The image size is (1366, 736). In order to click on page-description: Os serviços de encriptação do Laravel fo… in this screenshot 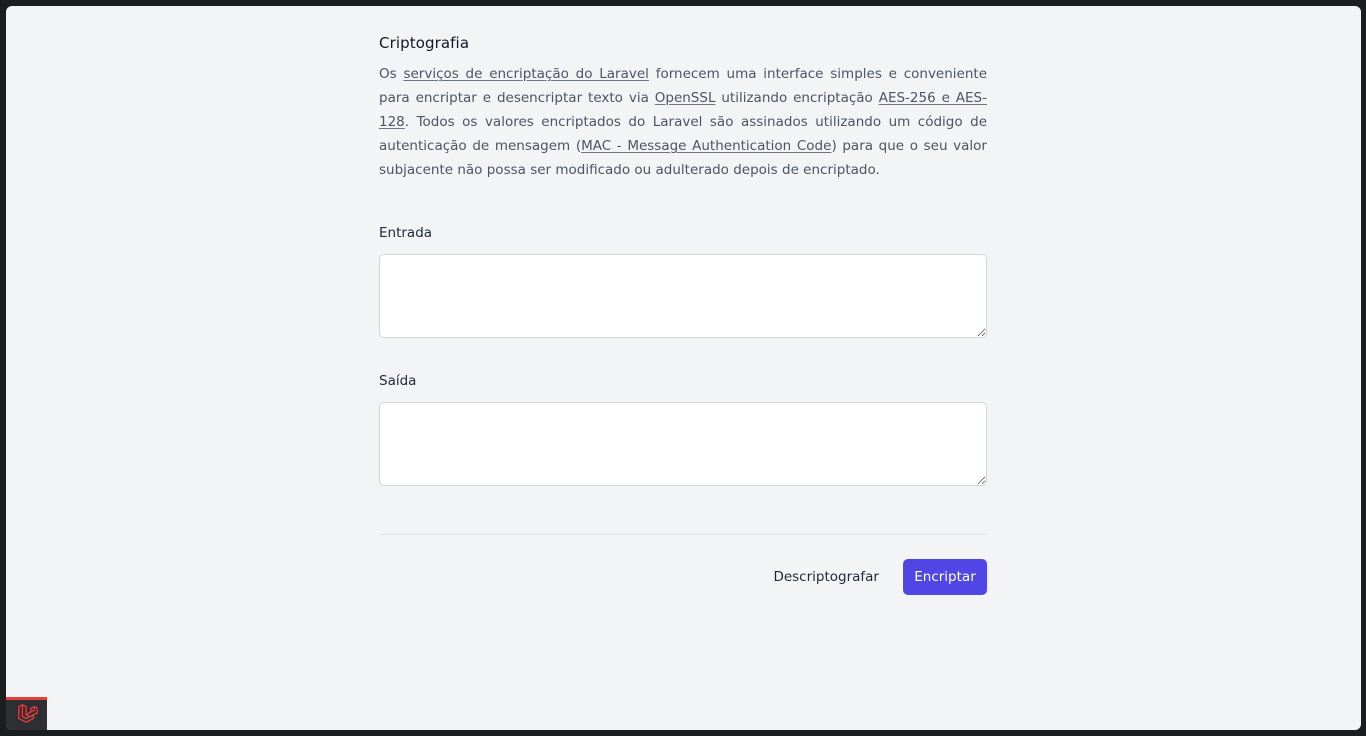, I will do `click(683, 122)`.